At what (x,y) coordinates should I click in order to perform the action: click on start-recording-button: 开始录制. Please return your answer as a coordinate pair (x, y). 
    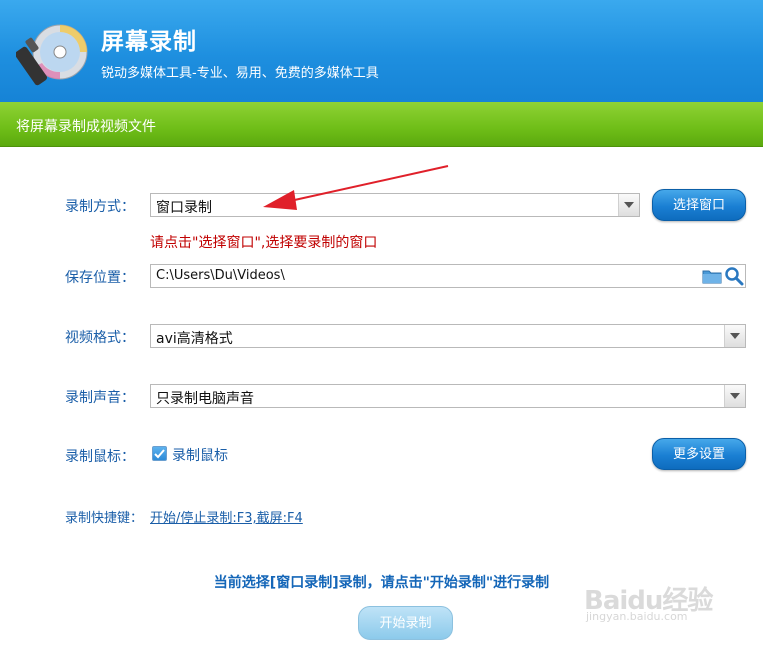
    Looking at the image, I should click on (405, 623).